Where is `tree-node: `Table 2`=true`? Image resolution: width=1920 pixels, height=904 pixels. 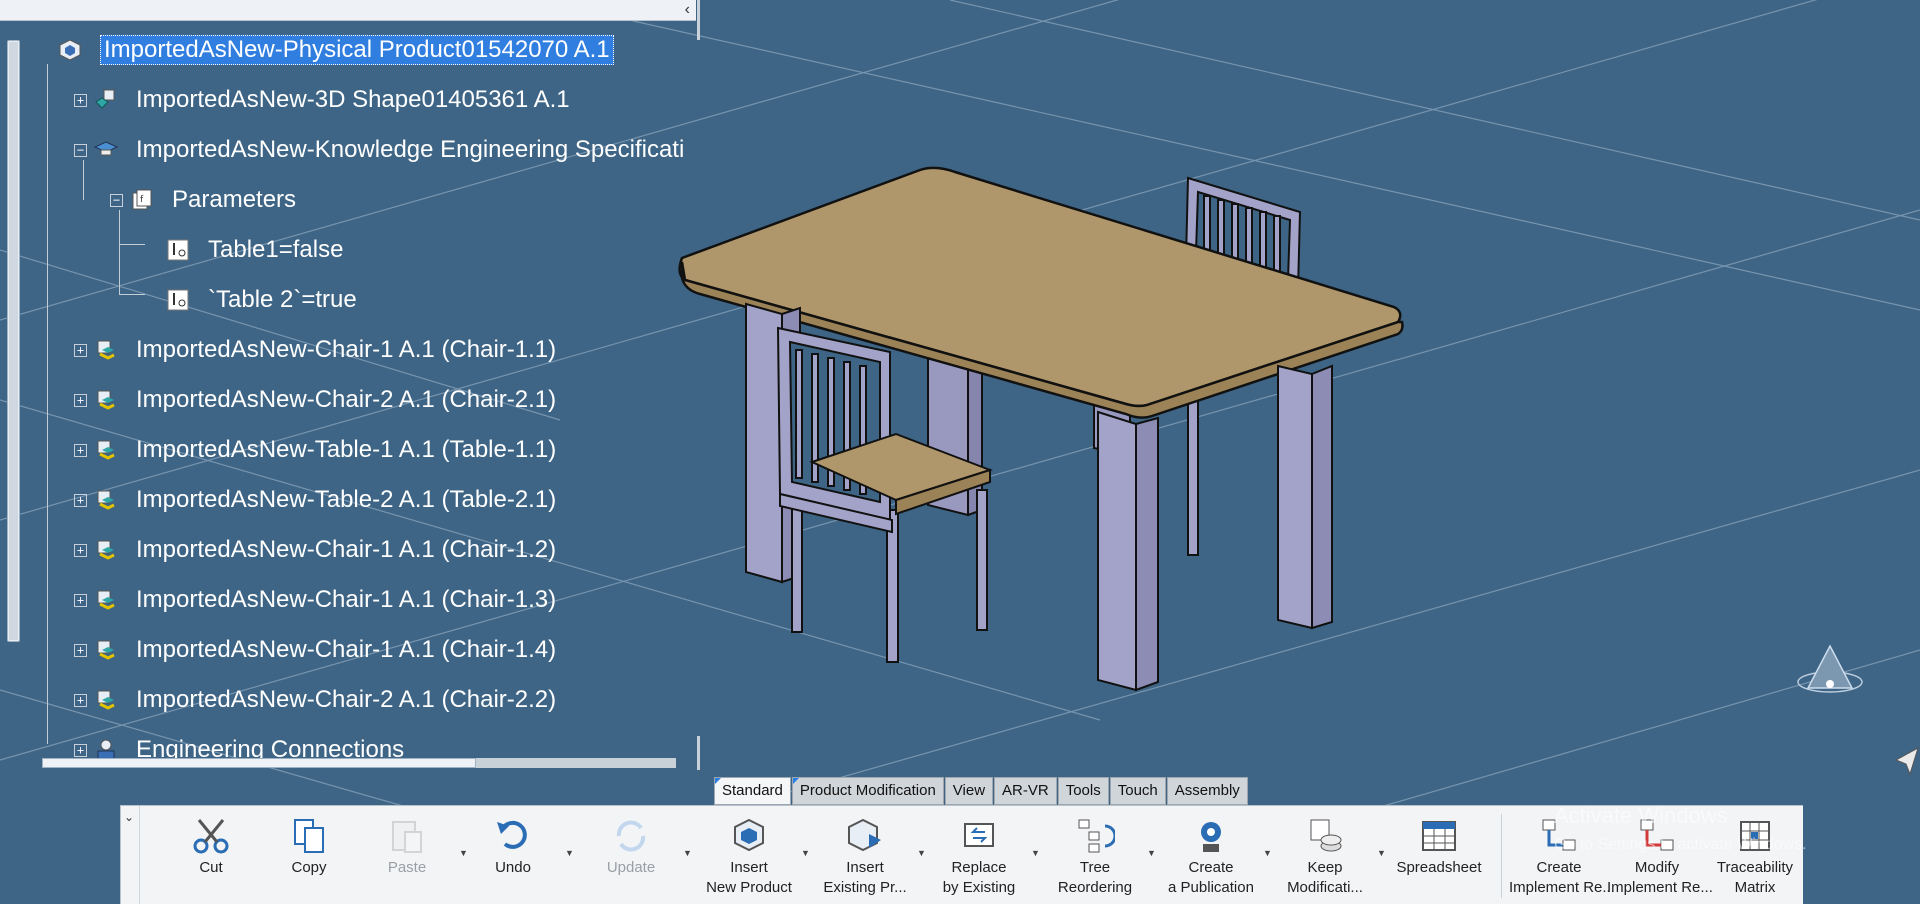
tree-node: `Table 2`=true is located at coordinates (251, 300).